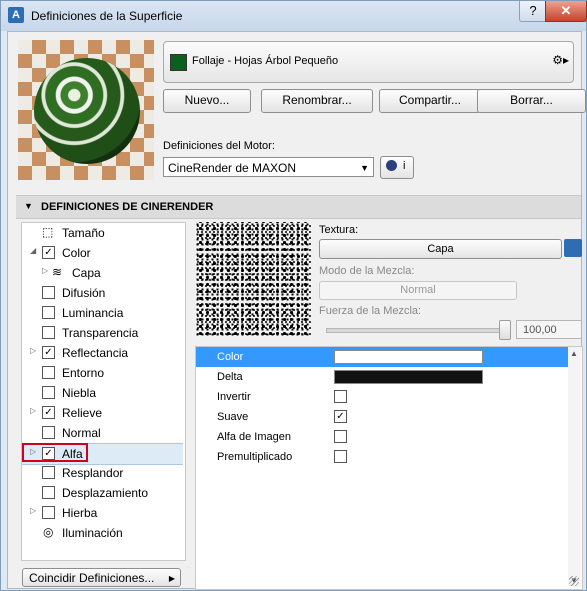 This screenshot has width=587, height=591. What do you see at coordinates (573, 248) in the screenshot?
I see `texture-link-icon` at bounding box center [573, 248].